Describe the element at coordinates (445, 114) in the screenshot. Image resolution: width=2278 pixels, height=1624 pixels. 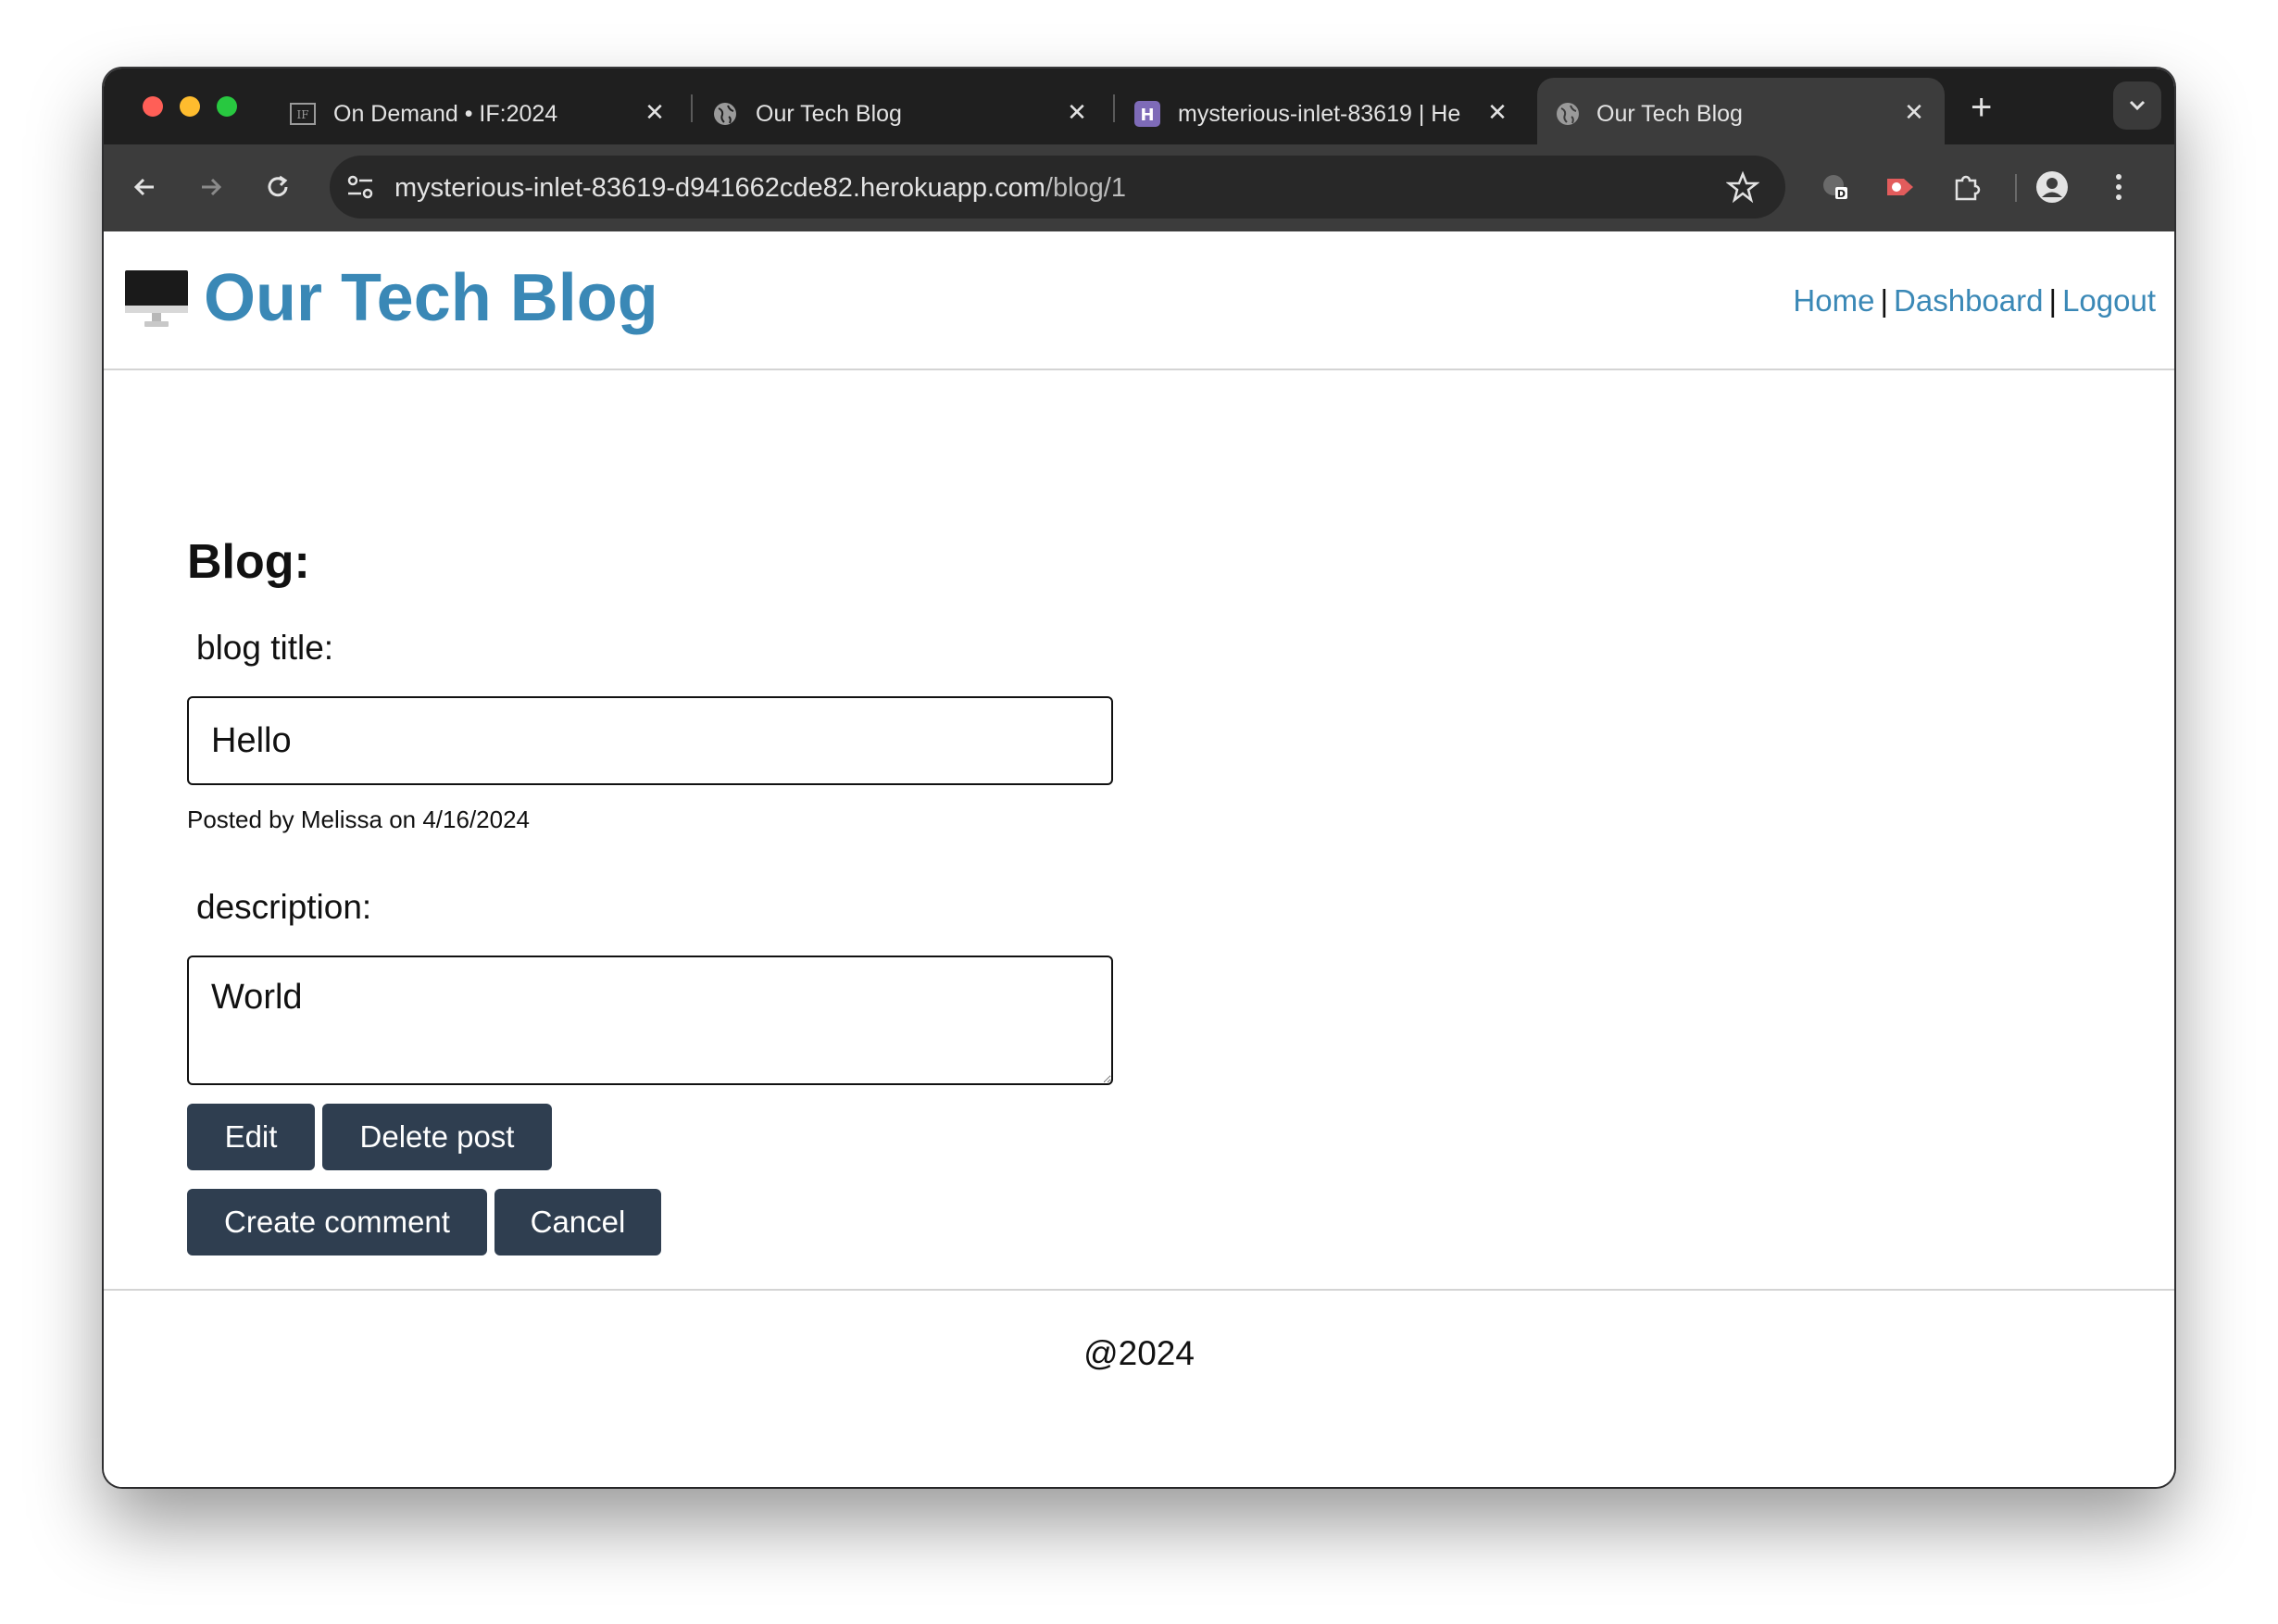
I see `tab-title: On Demand • IF:2024` at that location.